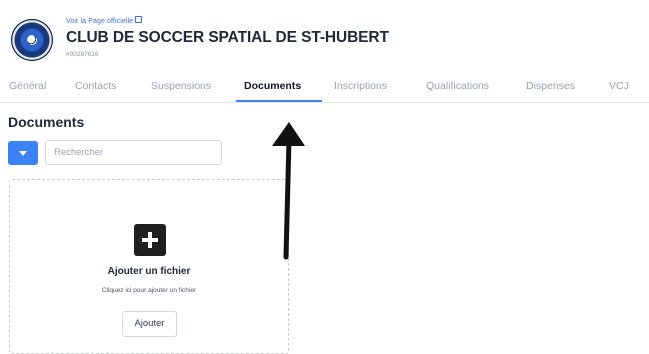  Describe the element at coordinates (279, 101) in the screenshot. I see `active-tab-indicator` at that location.